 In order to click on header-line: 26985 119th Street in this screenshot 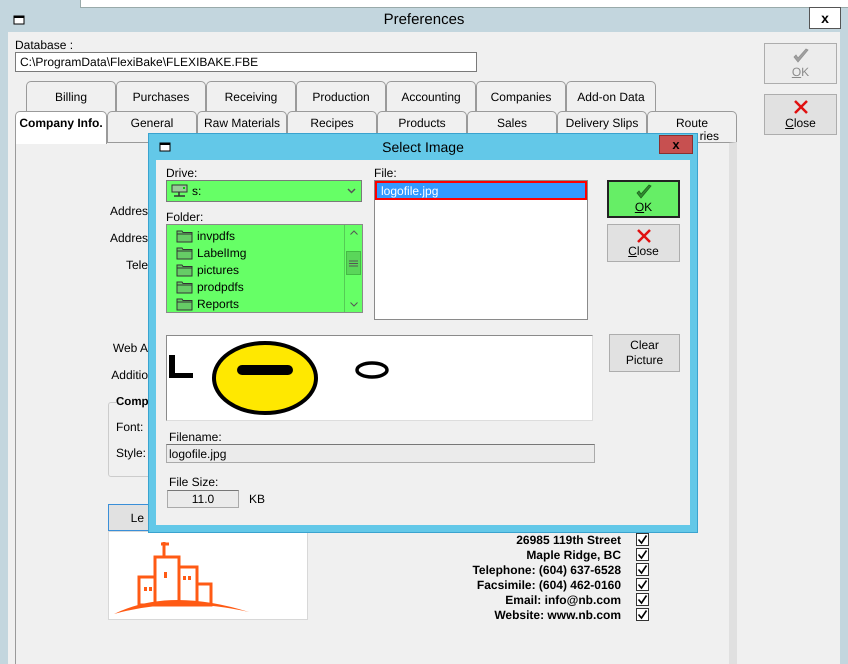, I will do `click(568, 539)`.